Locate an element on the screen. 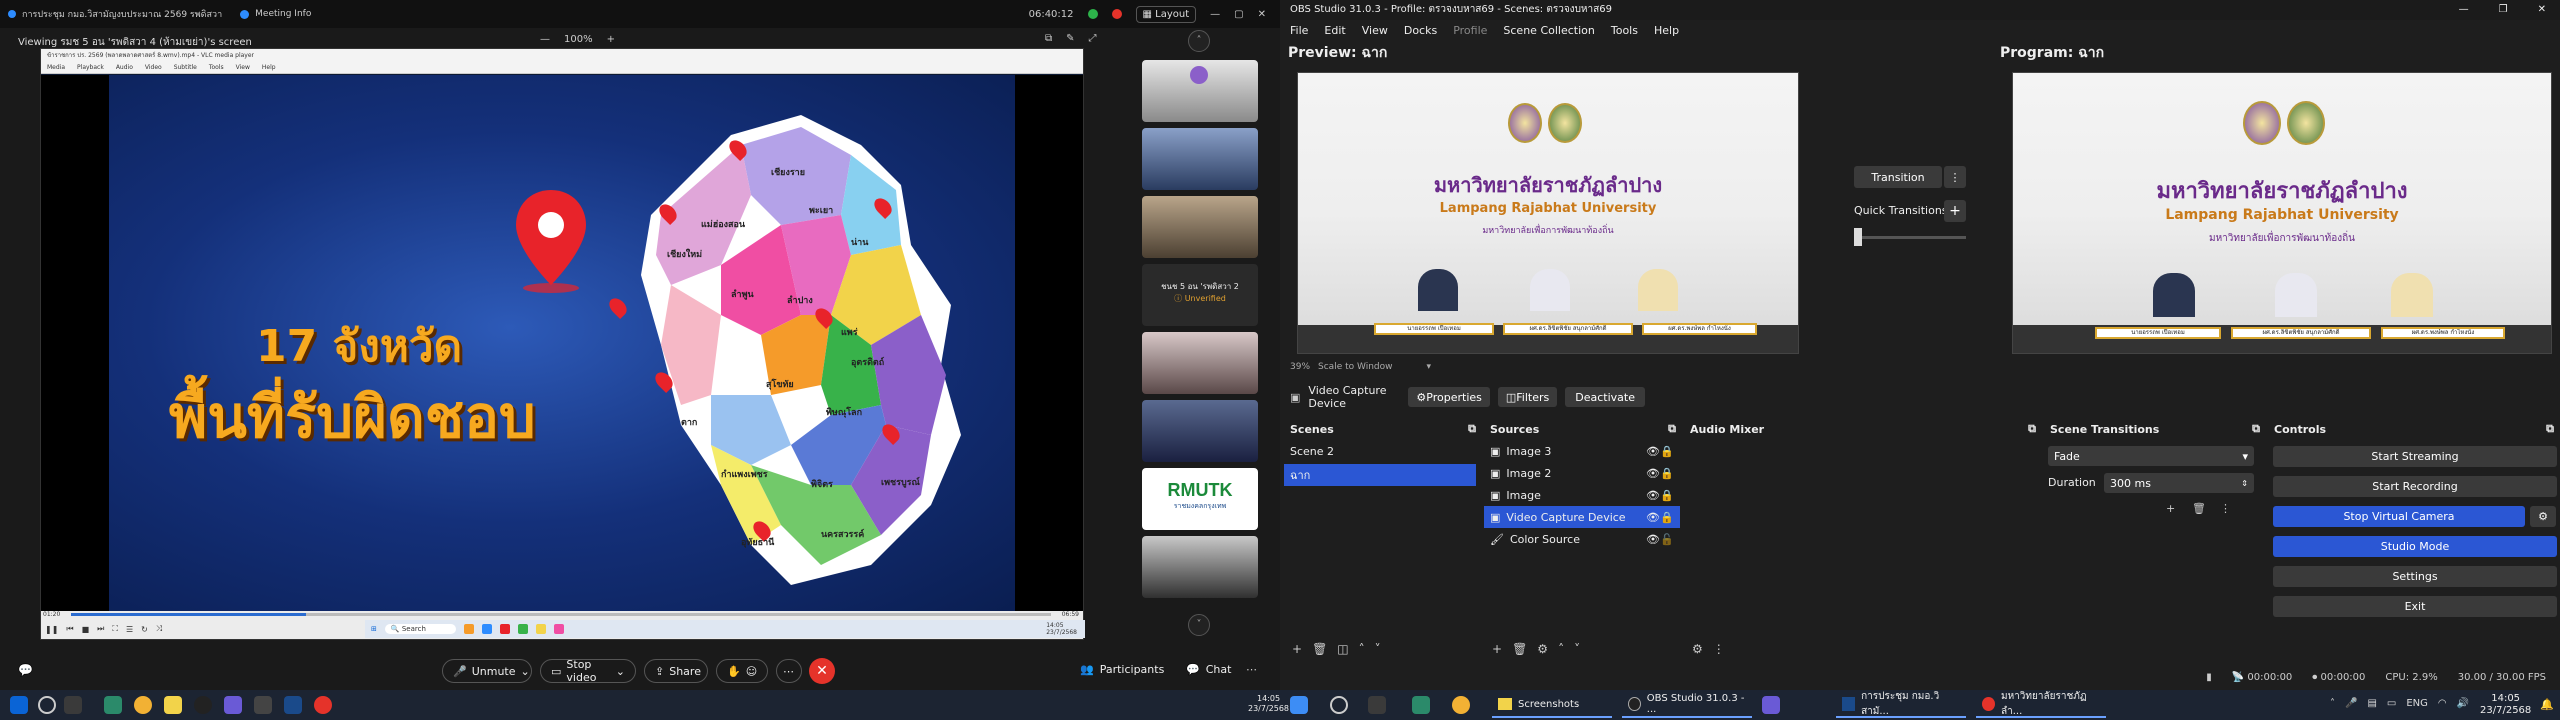  menu-file: File is located at coordinates (1299, 30).